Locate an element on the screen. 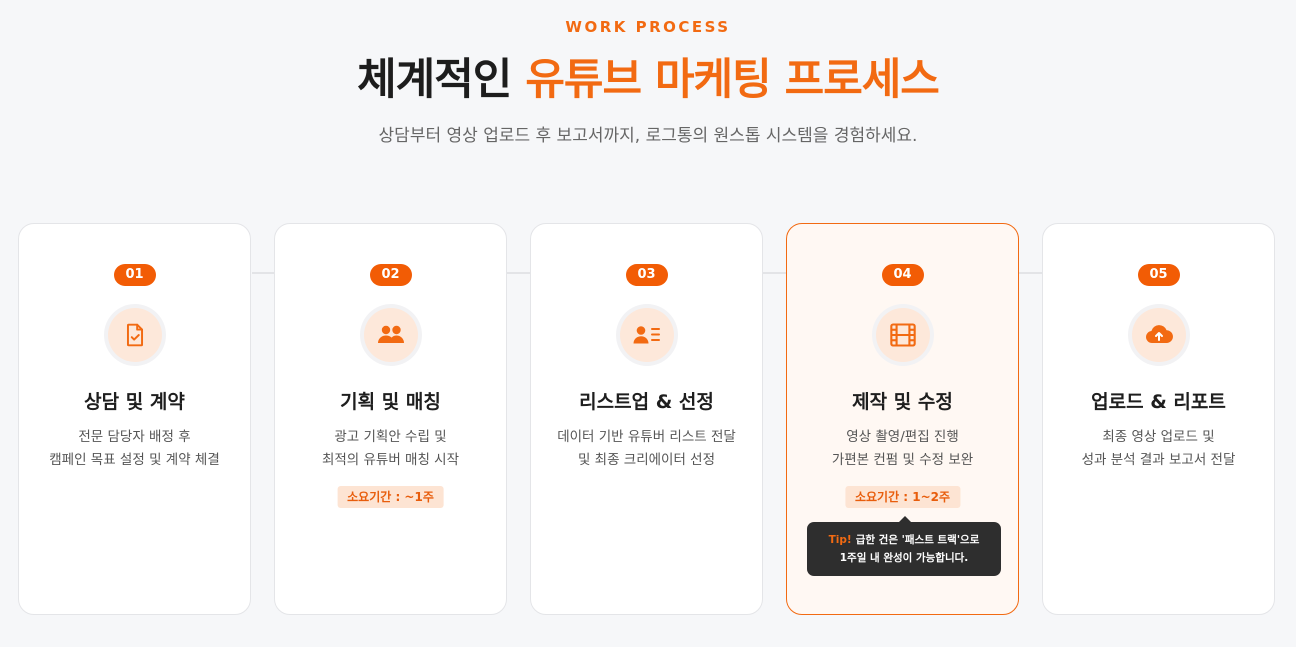  tip-text-line2: 1주일 내 완성이 가능합니다. is located at coordinates (904, 558).